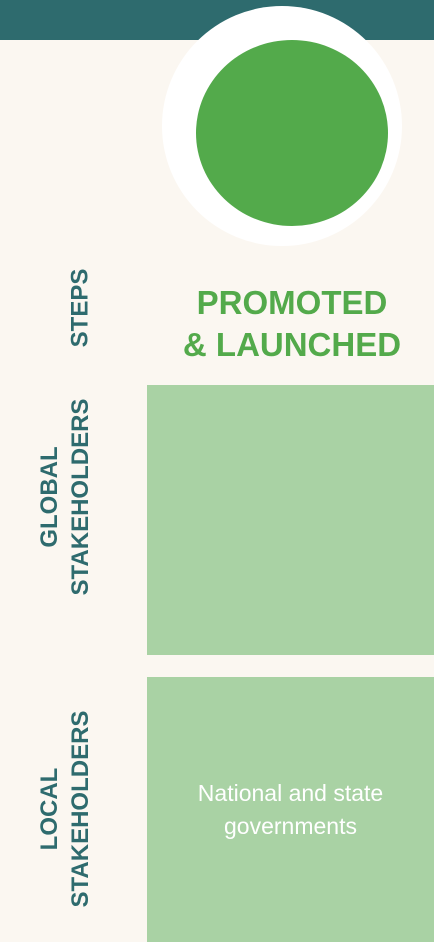 This screenshot has height=942, width=434. I want to click on row-label-global-line1: GLOBAL, so click(49, 497).